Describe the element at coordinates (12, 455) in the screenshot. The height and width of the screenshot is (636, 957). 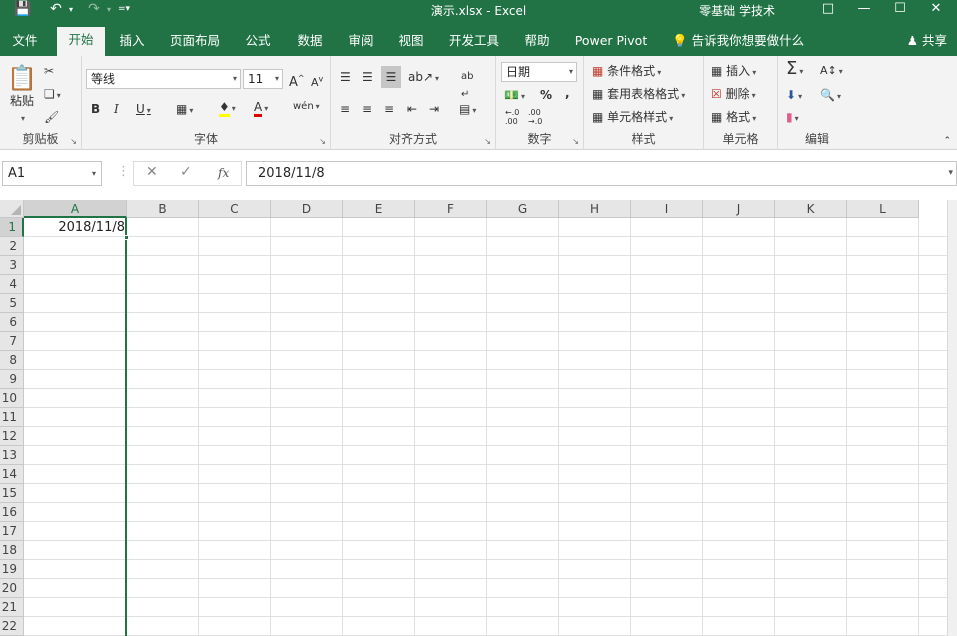
I see `row-header-13: 13` at that location.